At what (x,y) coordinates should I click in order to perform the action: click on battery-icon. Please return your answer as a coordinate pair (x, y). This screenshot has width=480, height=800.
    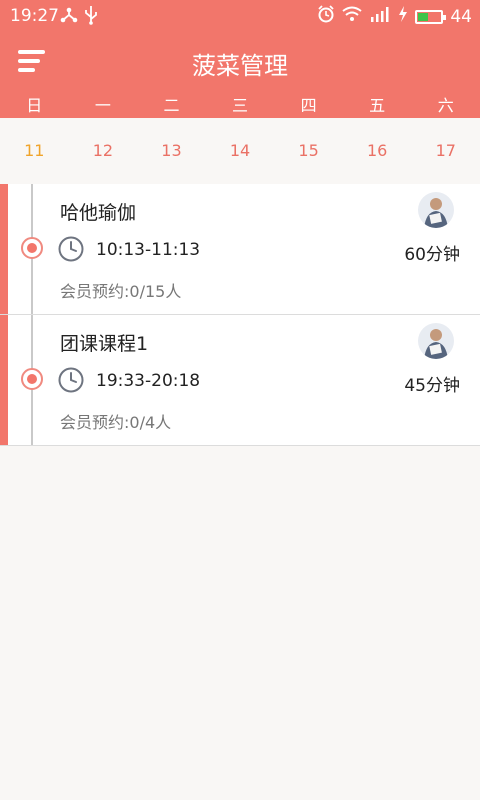
    Looking at the image, I should click on (431, 16).